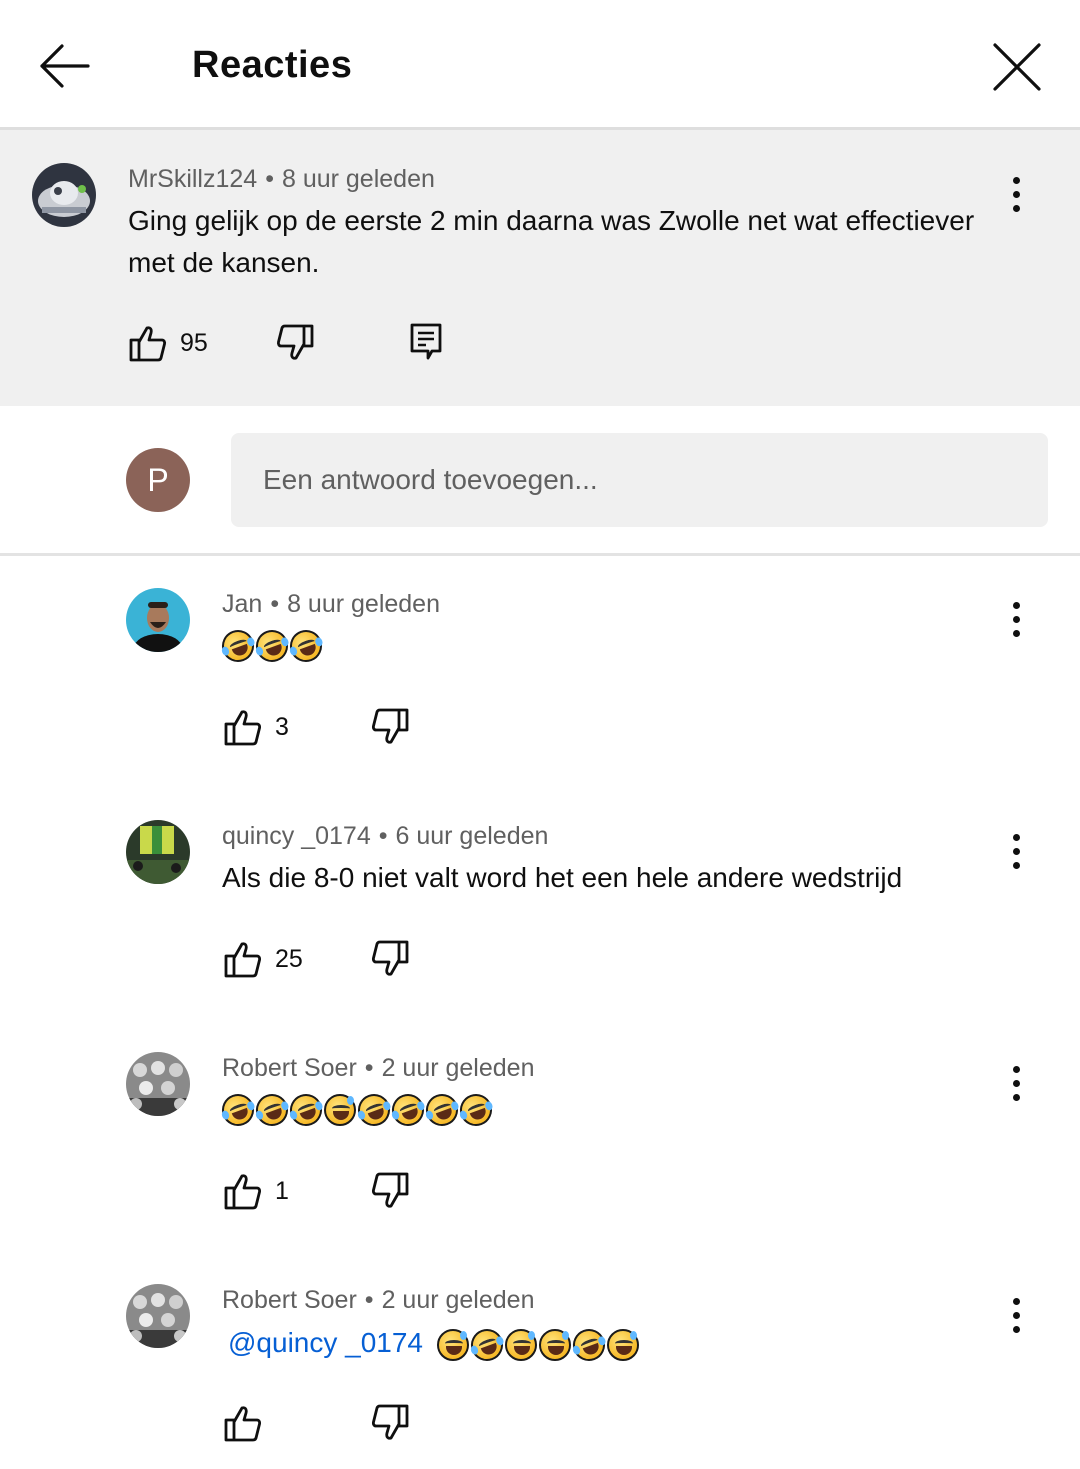 Image resolution: width=1080 pixels, height=1469 pixels. What do you see at coordinates (639, 480) in the screenshot?
I see `reply-input` at bounding box center [639, 480].